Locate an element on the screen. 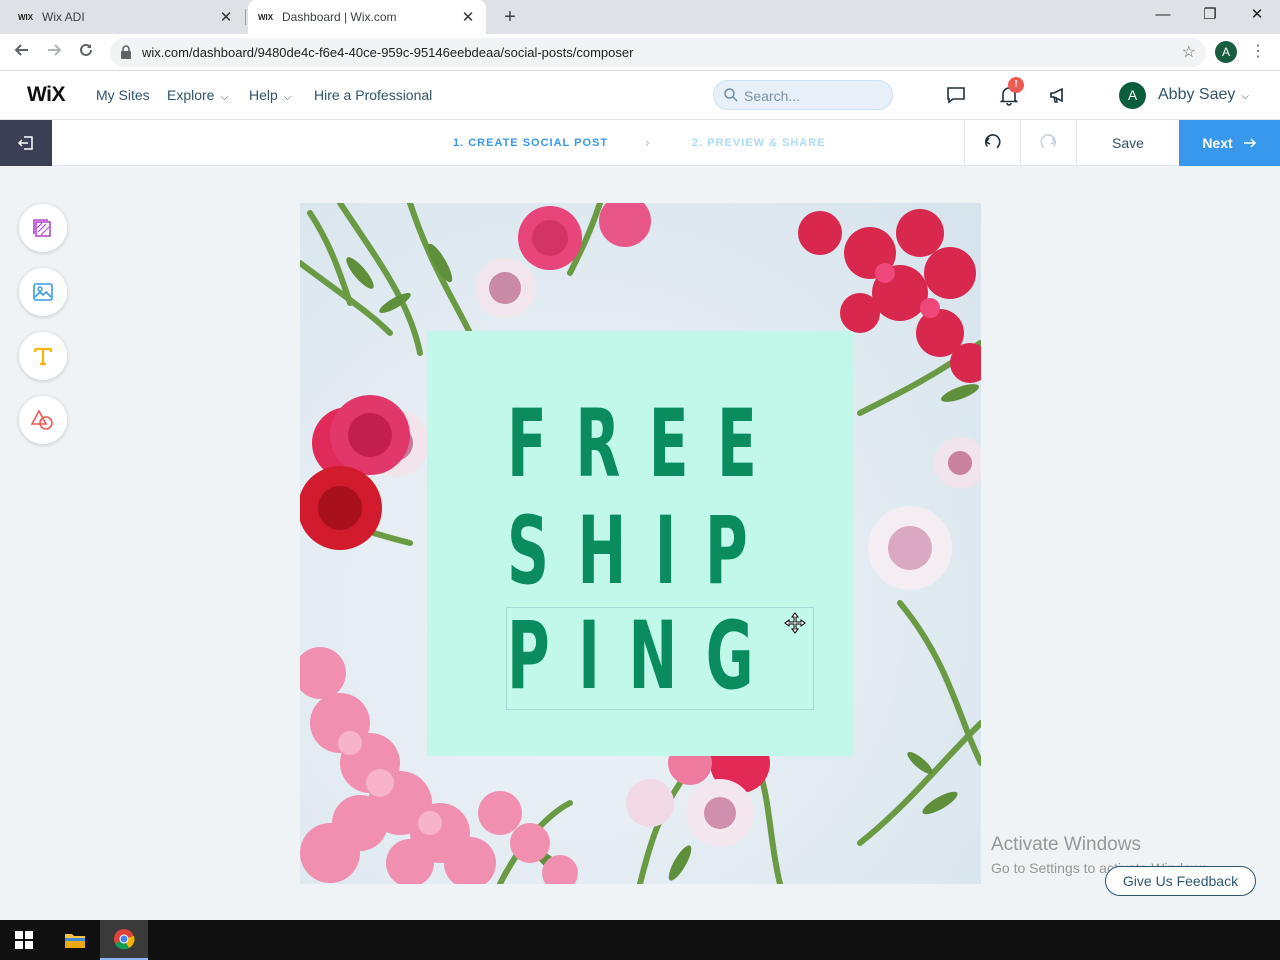 The height and width of the screenshot is (960, 1280). search-icon is located at coordinates (731, 95).